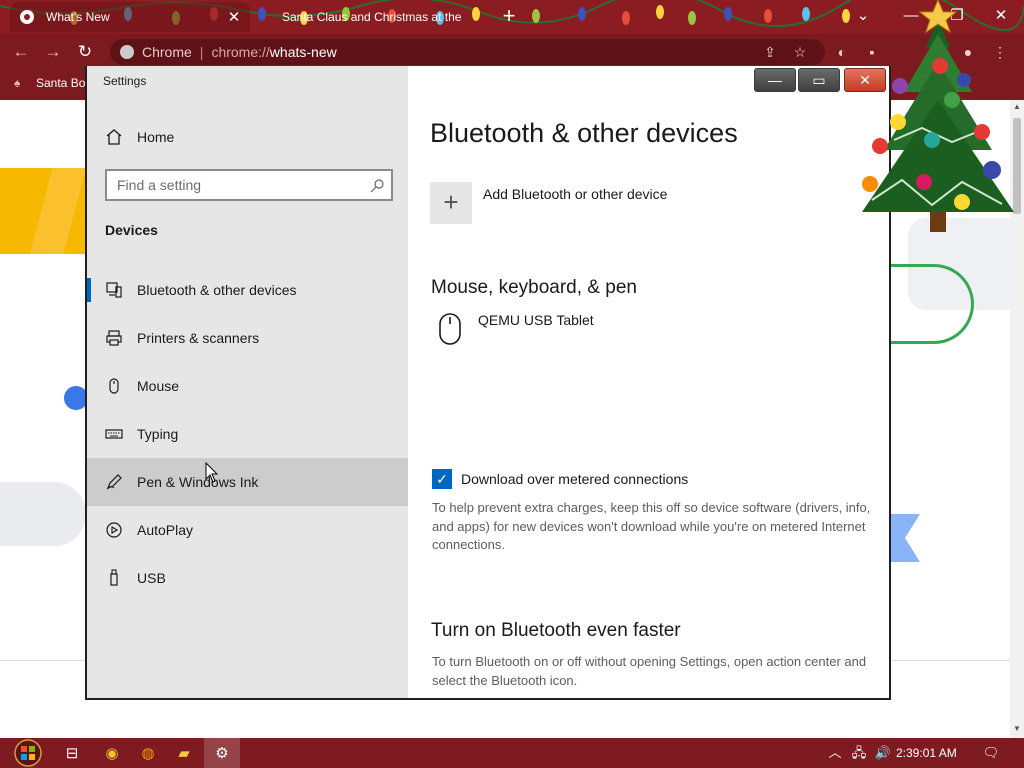 The height and width of the screenshot is (768, 1024). What do you see at coordinates (131, 230) in the screenshot?
I see `group-title-devices: Devices` at bounding box center [131, 230].